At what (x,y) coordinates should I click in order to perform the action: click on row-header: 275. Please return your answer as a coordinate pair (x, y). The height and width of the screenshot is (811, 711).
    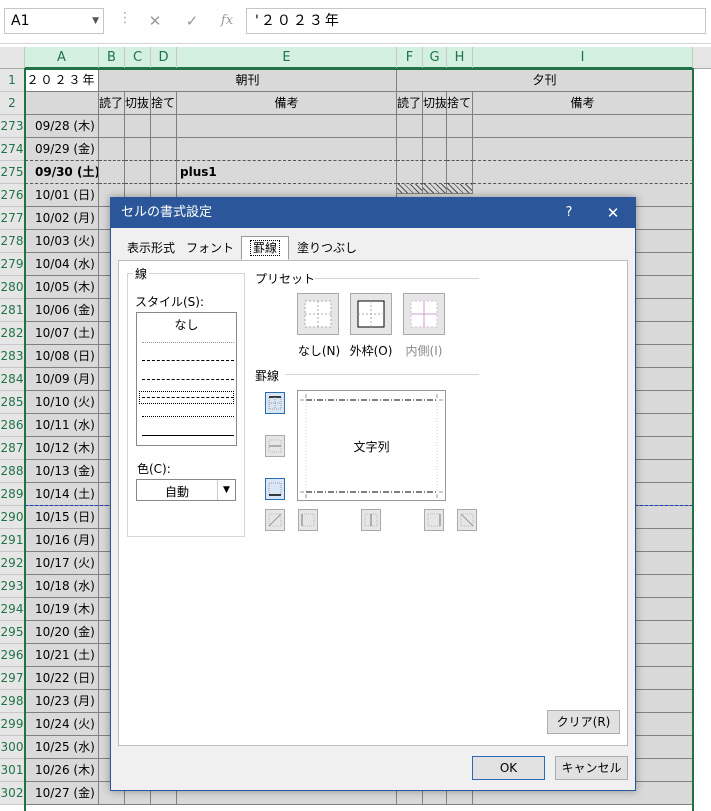
    Looking at the image, I should click on (12, 172).